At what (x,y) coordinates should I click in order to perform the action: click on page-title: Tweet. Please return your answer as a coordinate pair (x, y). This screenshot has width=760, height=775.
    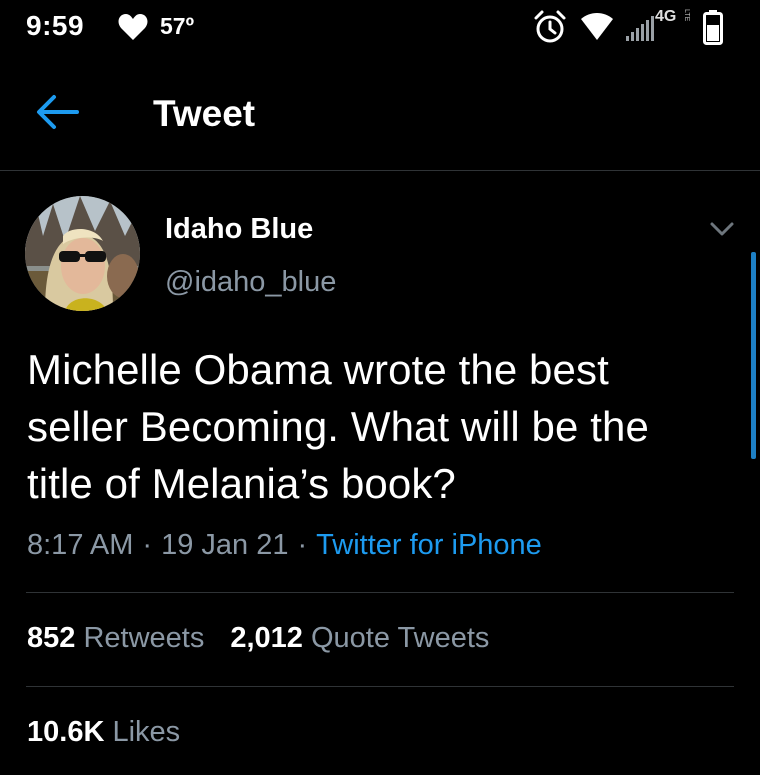
    Looking at the image, I should click on (204, 113).